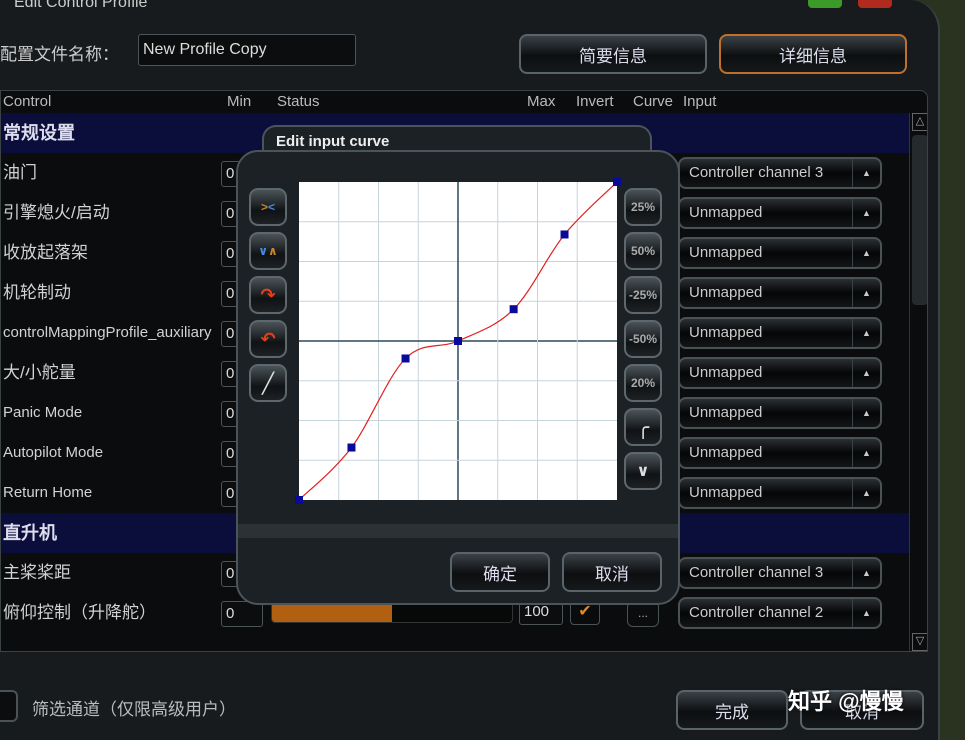 Image resolution: width=965 pixels, height=740 pixels. Describe the element at coordinates (875, 4) in the screenshot. I see `close-icon-button` at that location.